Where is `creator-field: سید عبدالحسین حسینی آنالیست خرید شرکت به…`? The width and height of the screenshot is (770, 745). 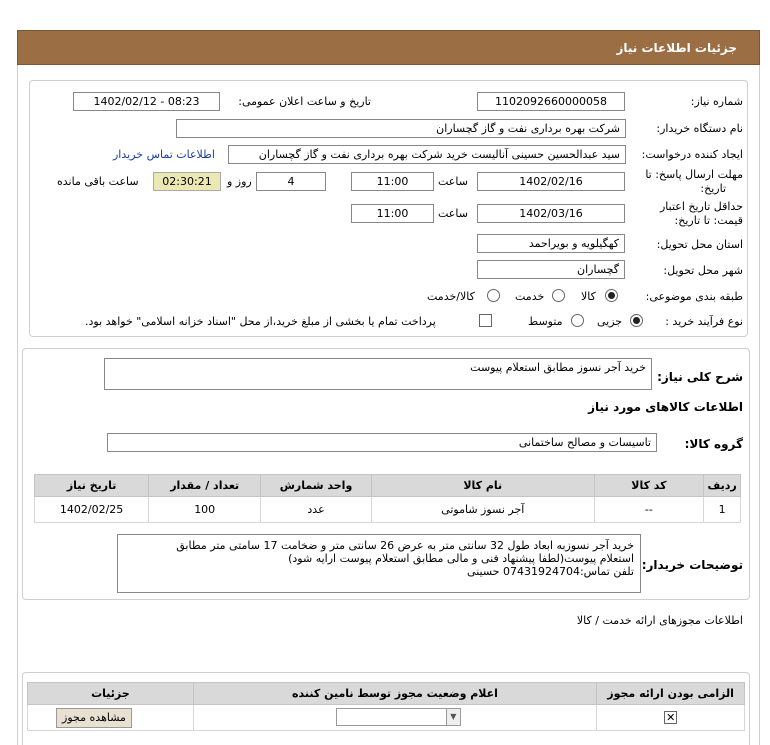
creator-field: سید عبدالحسین حسینی آنالیست خرید شرکت به… is located at coordinates (427, 154).